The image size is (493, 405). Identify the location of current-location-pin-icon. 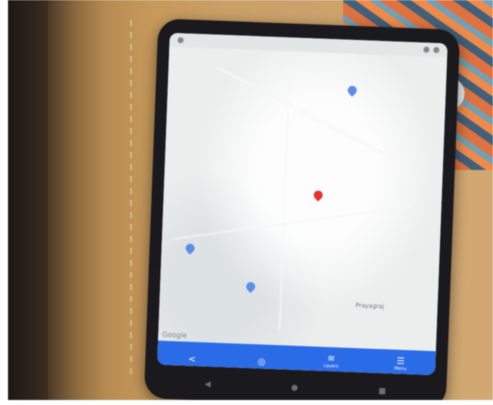
(318, 195).